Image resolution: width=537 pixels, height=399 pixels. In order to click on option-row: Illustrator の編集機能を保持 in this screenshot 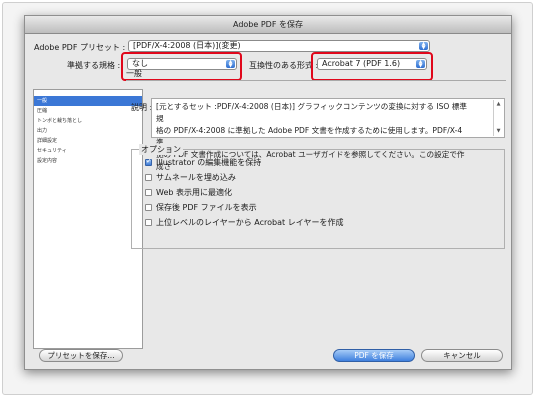, I will do `click(203, 162)`.